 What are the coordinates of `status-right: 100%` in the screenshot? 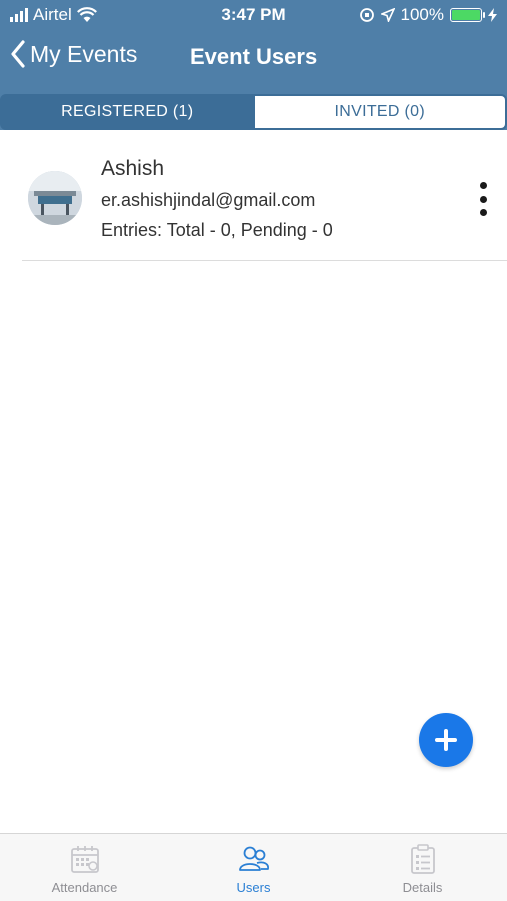 It's located at (428, 15).